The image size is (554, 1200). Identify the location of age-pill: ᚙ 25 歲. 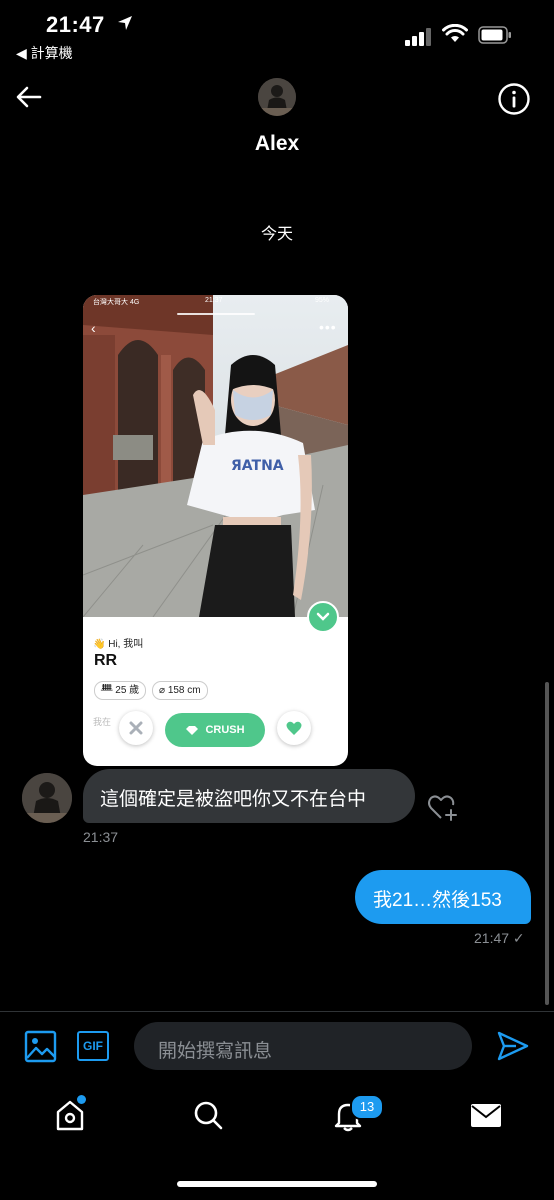
(120, 690).